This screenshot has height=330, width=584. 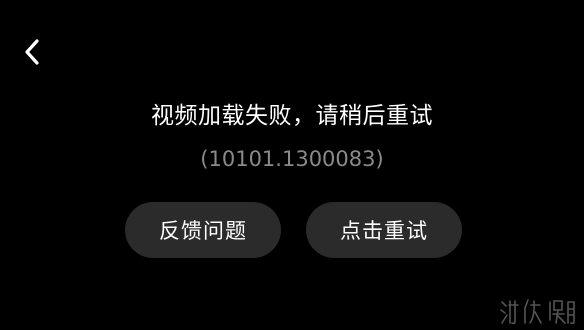 I want to click on error-message: 视频加载失败，请稍后重试, so click(x=292, y=116).